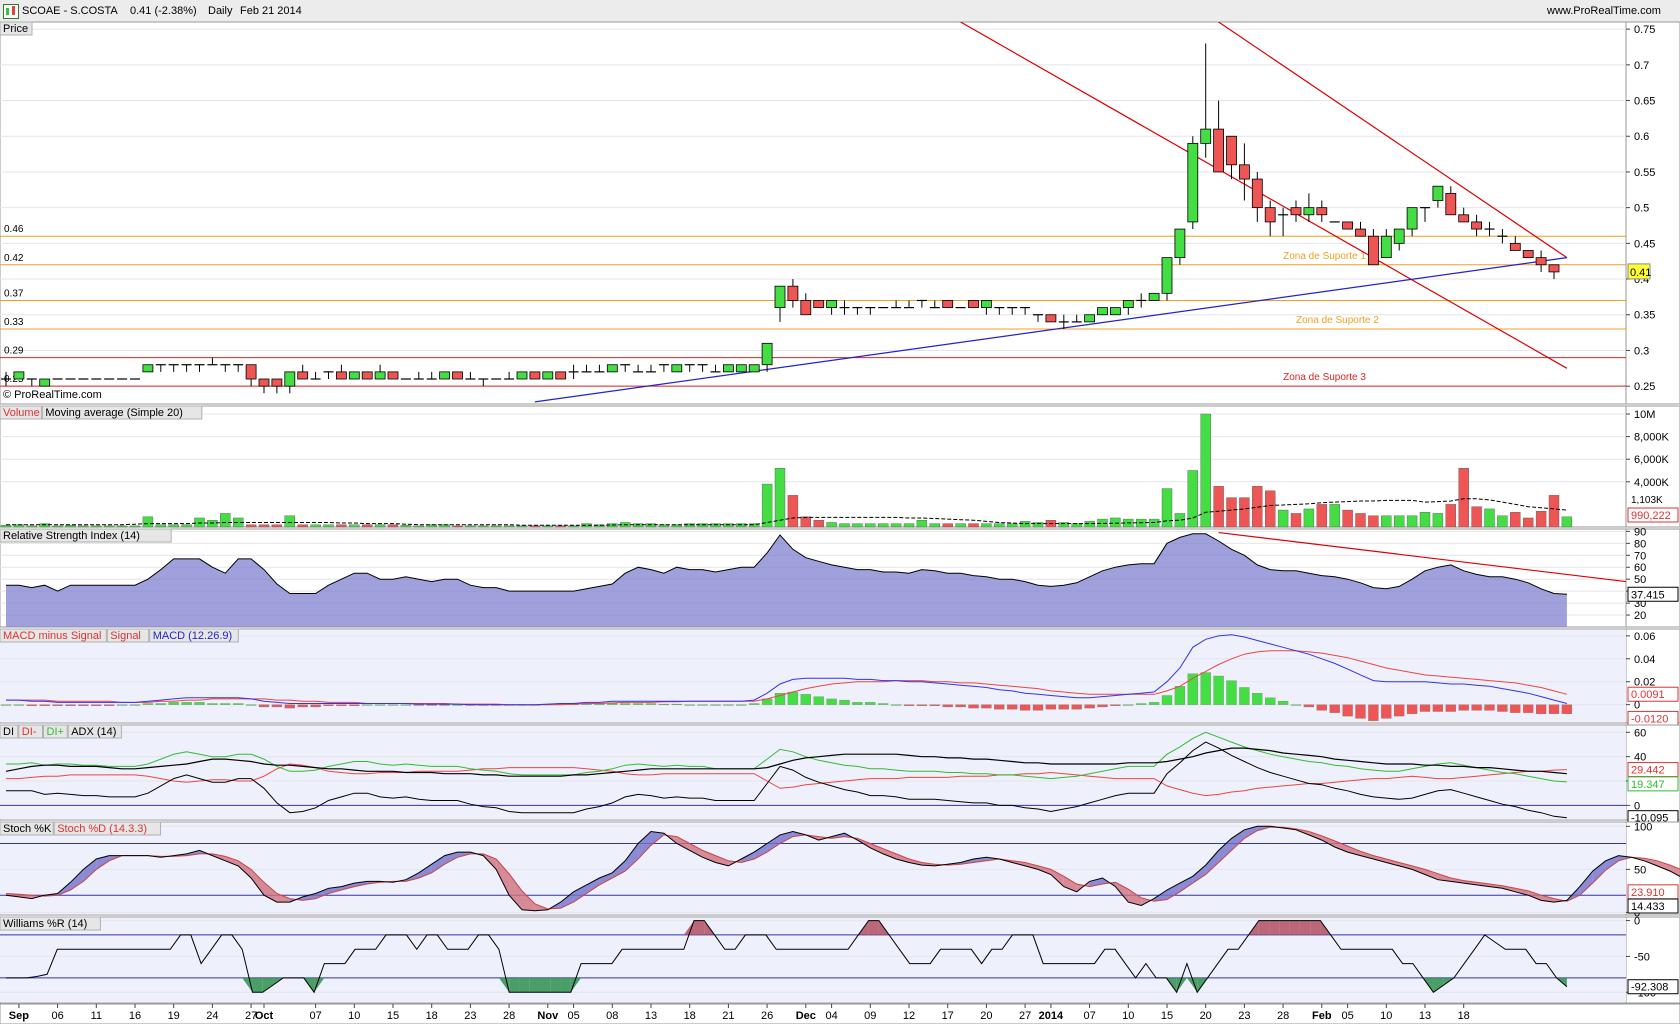  What do you see at coordinates (1640, 568) in the screenshot?
I see `rsi-tick-label: 60` at bounding box center [1640, 568].